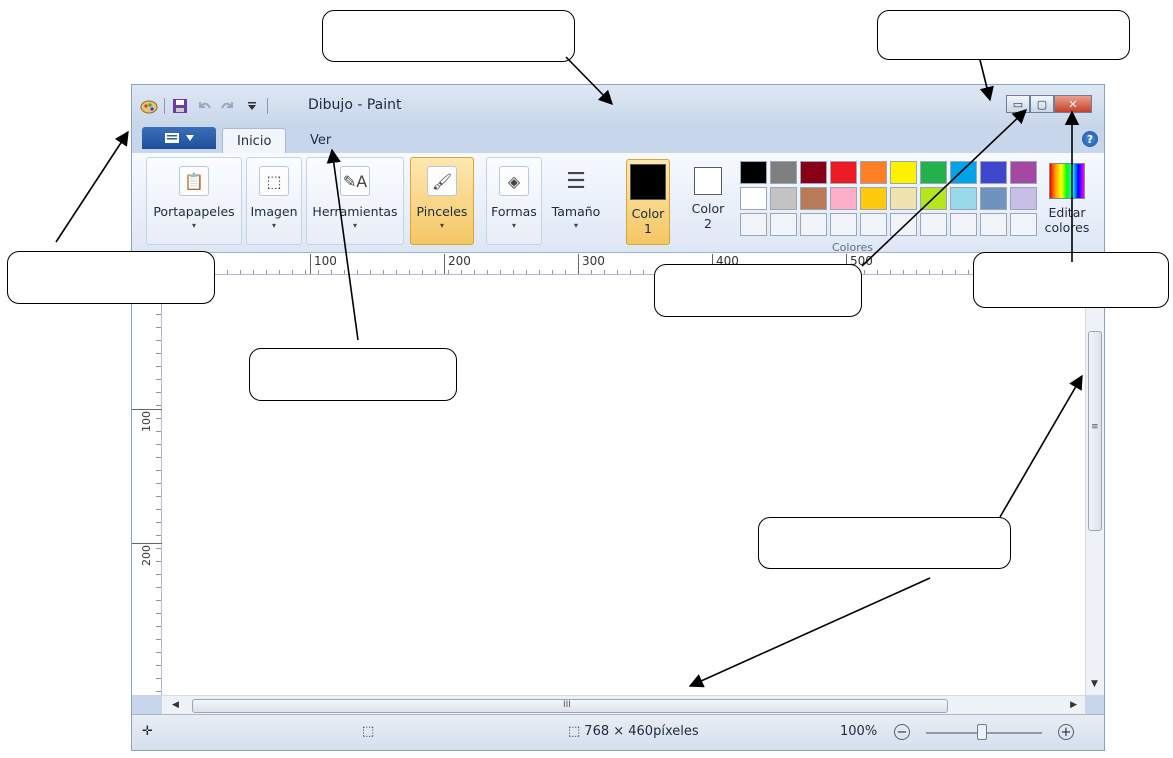  Describe the element at coordinates (570, 706) in the screenshot. I see `horizontal-scroll-thumb: III` at that location.